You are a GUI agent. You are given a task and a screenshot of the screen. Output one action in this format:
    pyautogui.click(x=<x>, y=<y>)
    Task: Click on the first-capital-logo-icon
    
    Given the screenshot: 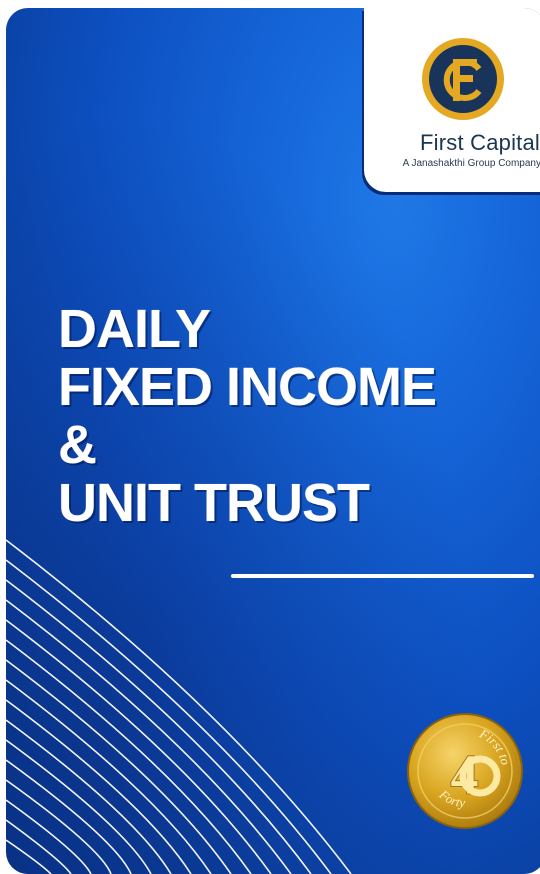 What is the action you would take?
    pyautogui.click(x=463, y=79)
    